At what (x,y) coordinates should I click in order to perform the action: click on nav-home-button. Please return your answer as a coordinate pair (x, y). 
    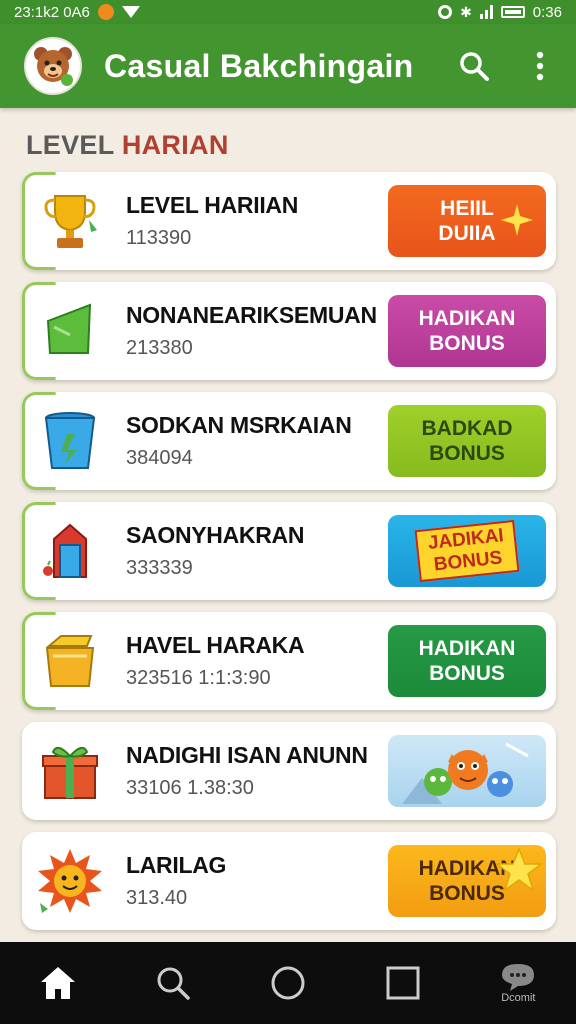
    Looking at the image, I should click on (58, 983).